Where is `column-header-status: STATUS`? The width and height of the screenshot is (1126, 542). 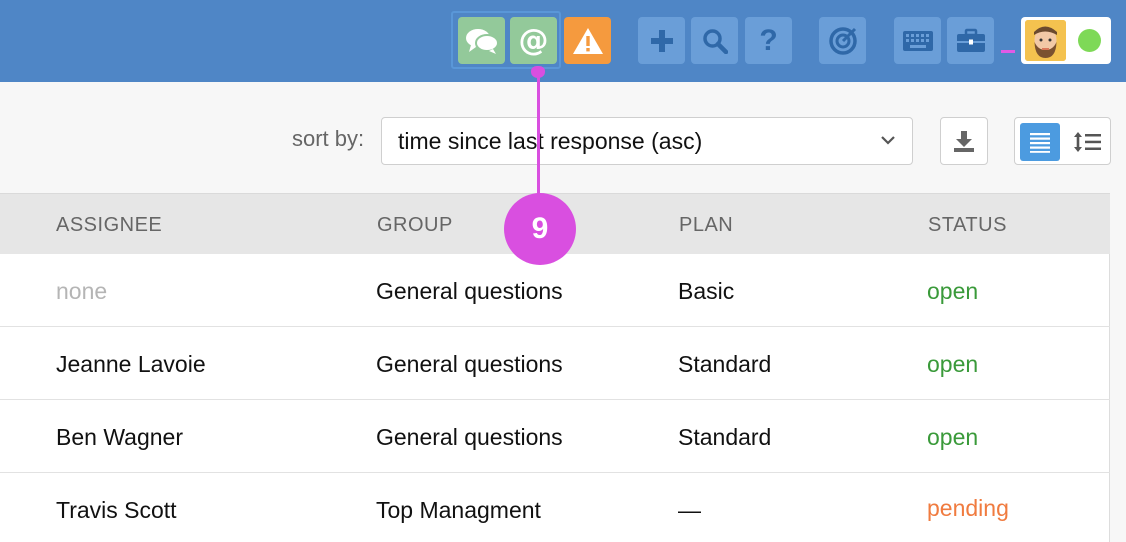
column-header-status: STATUS is located at coordinates (967, 225).